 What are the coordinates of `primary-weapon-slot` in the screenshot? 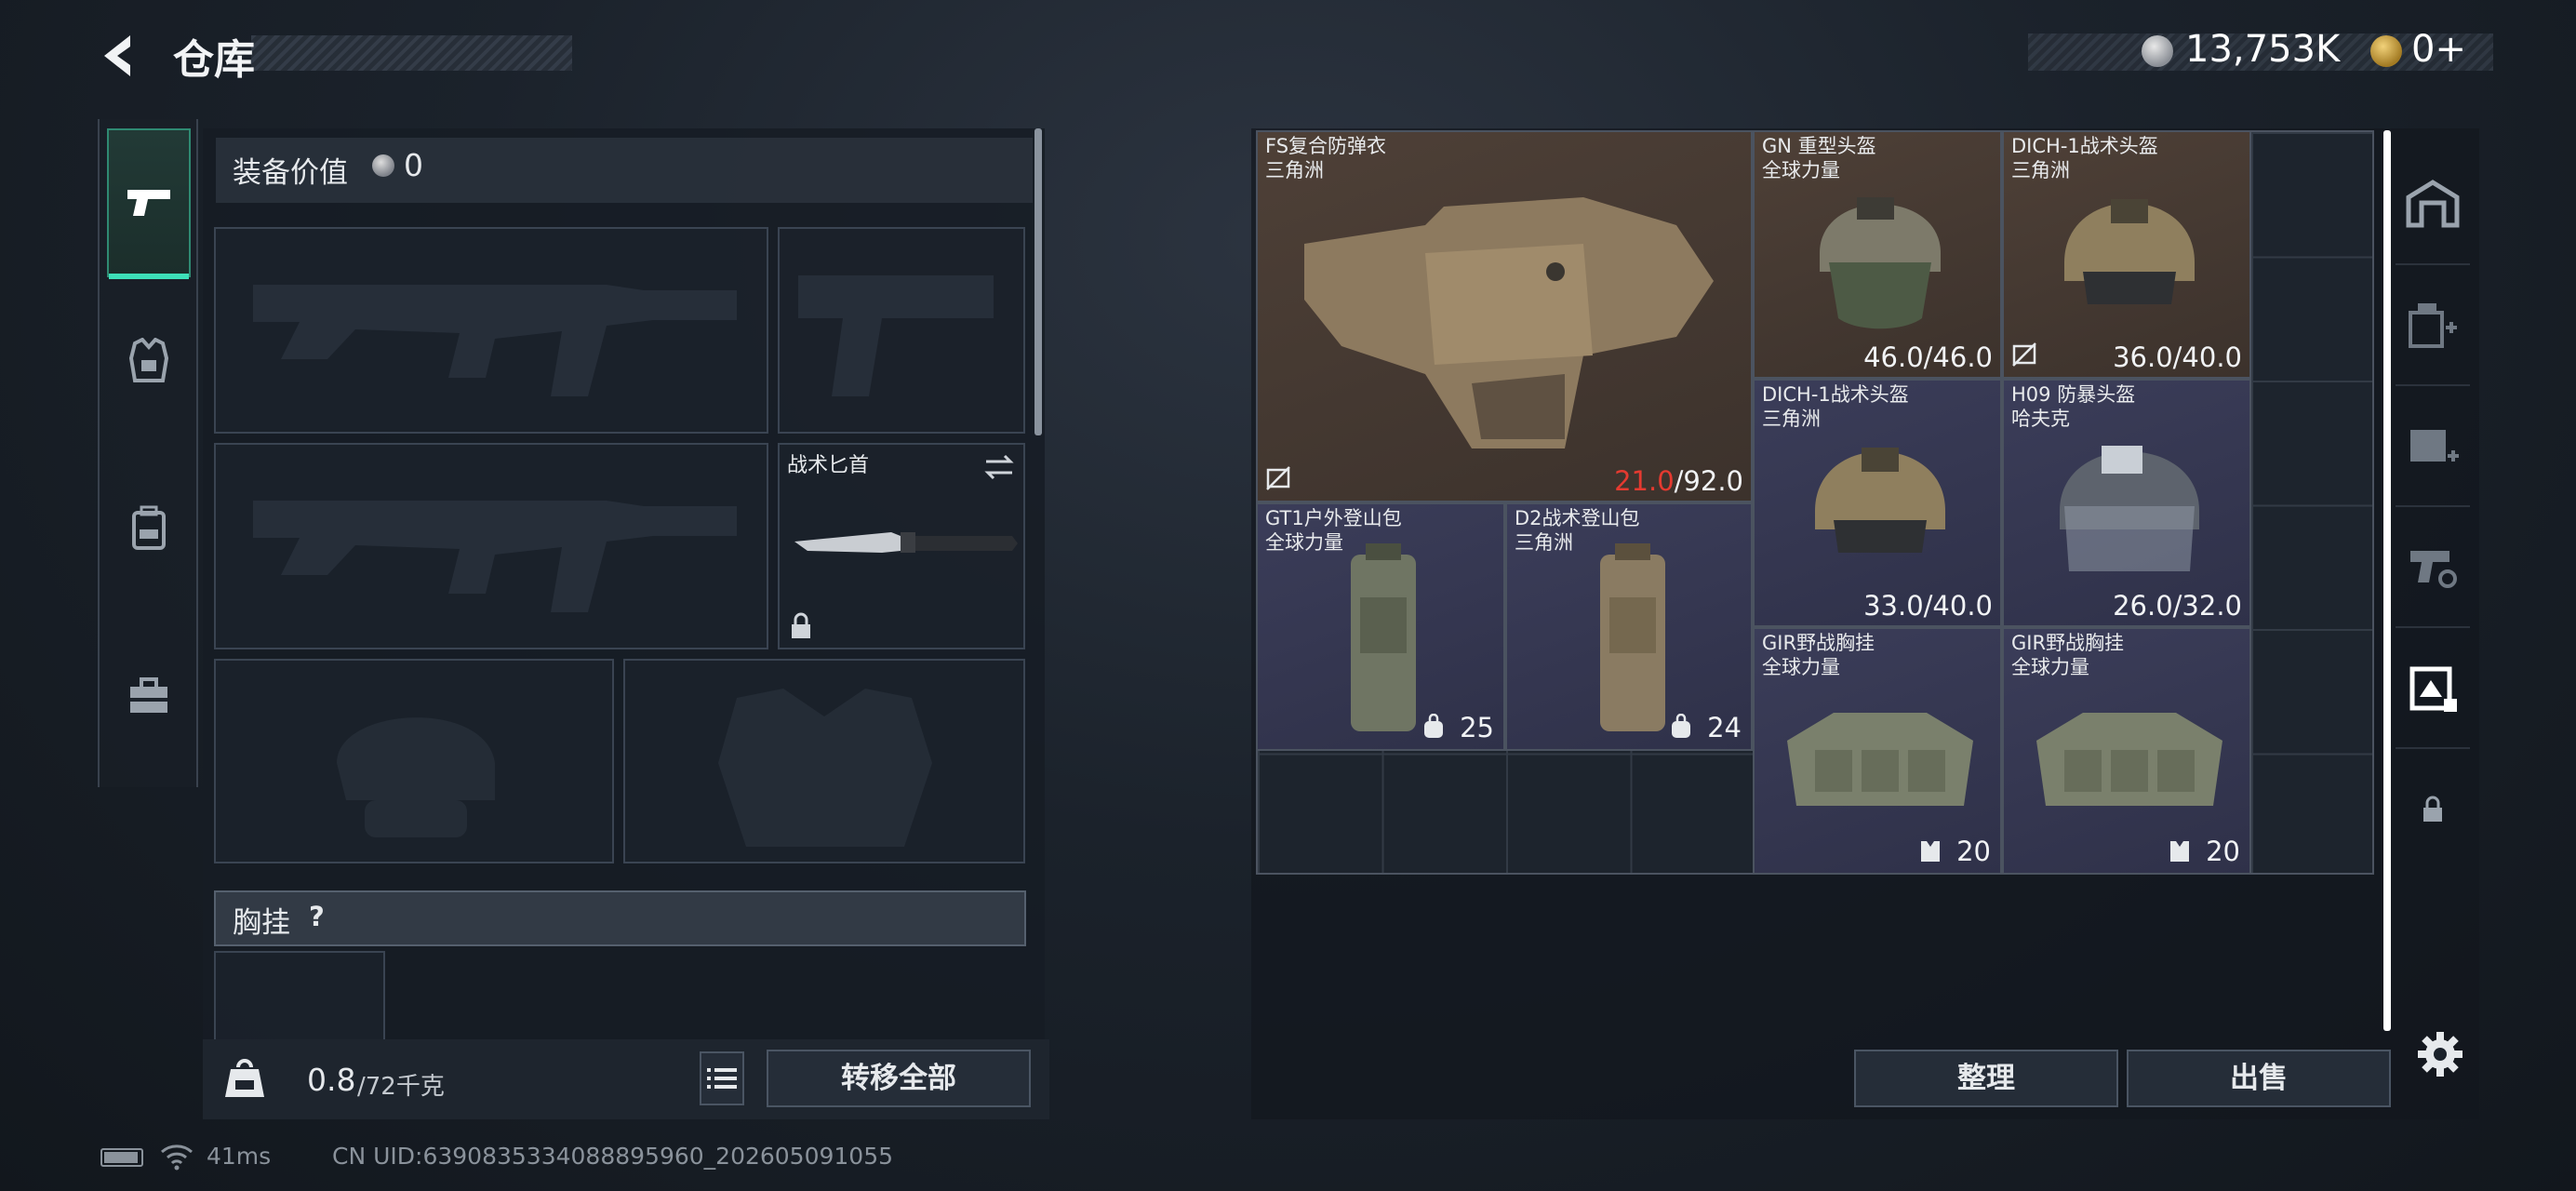 It's located at (491, 330).